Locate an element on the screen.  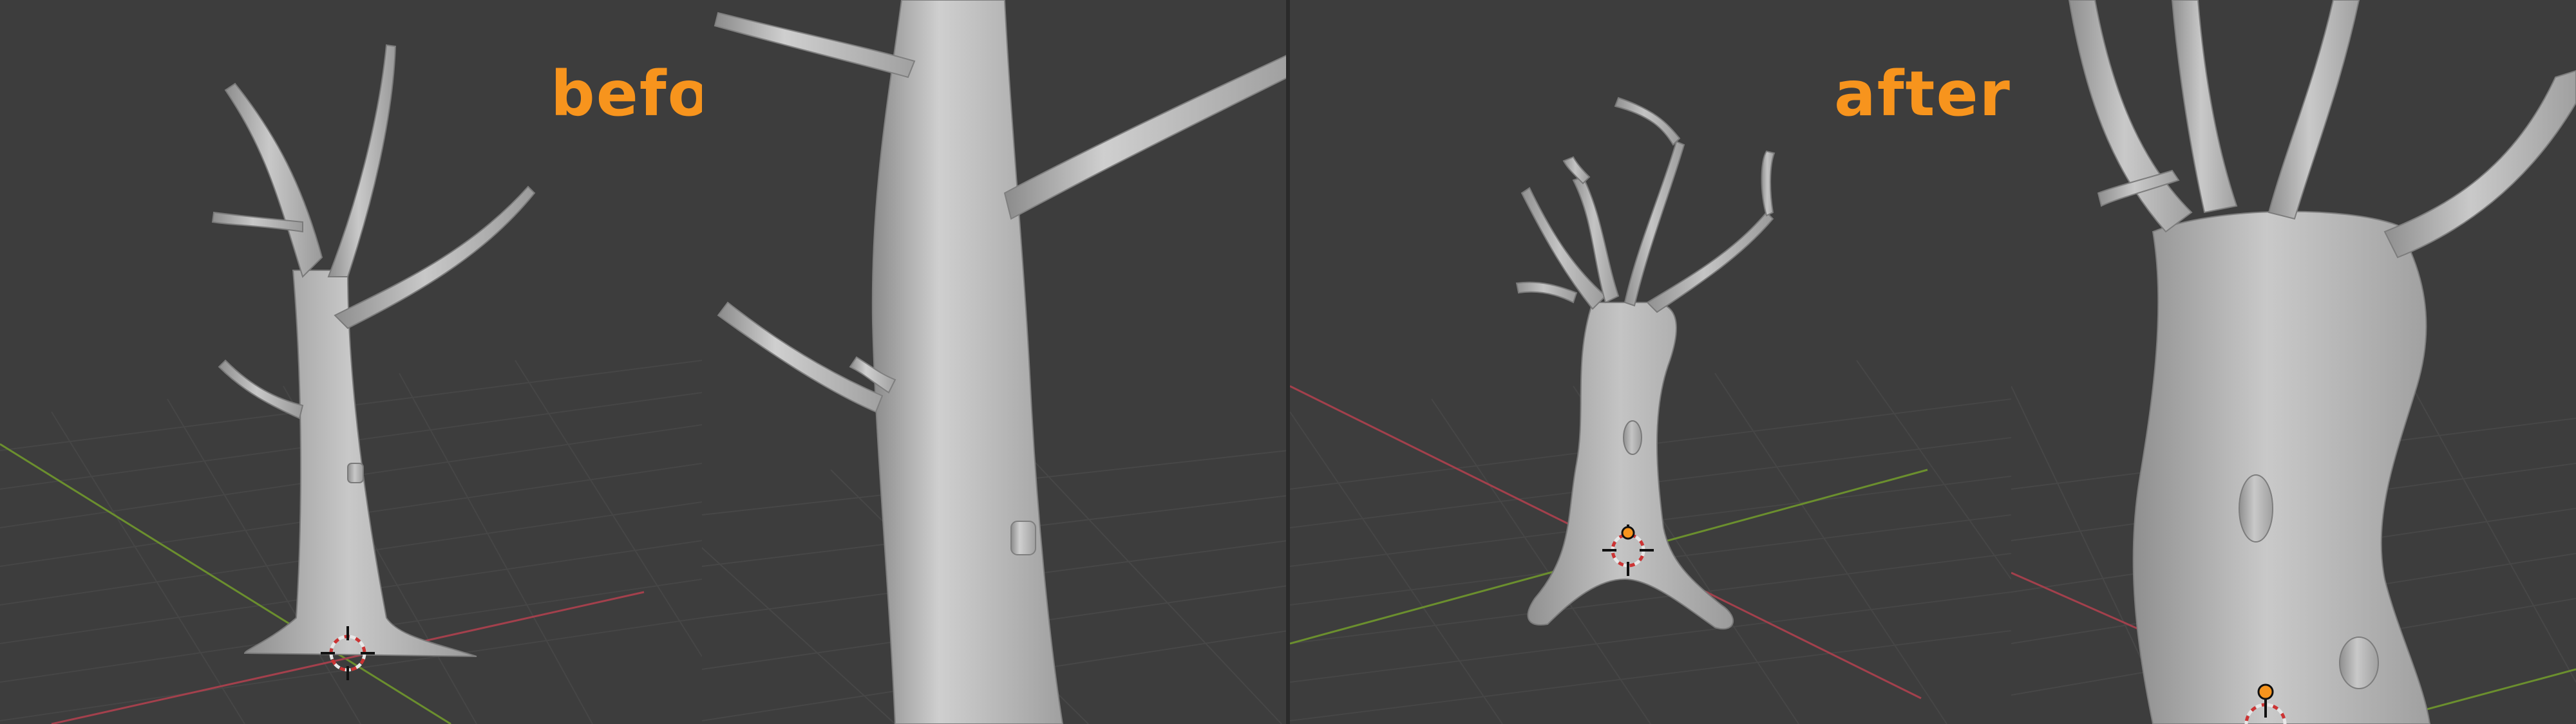
before-label: before is located at coordinates (626, 94).